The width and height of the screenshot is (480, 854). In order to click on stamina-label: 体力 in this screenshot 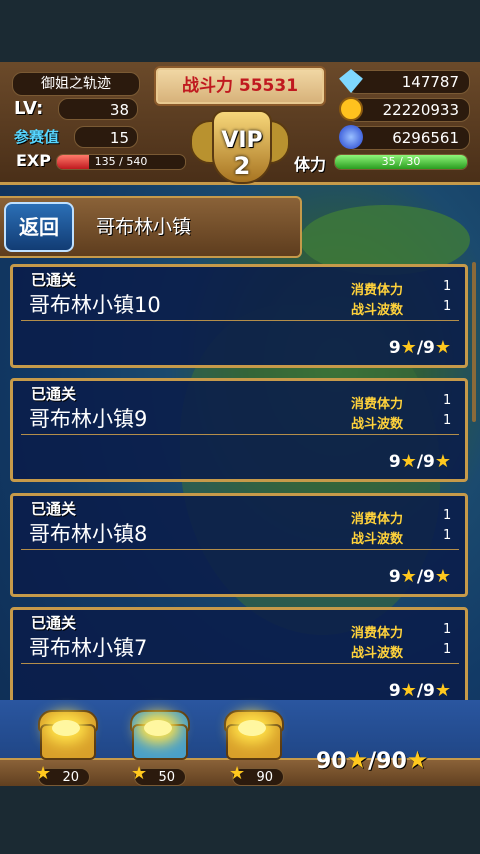, I will do `click(310, 164)`.